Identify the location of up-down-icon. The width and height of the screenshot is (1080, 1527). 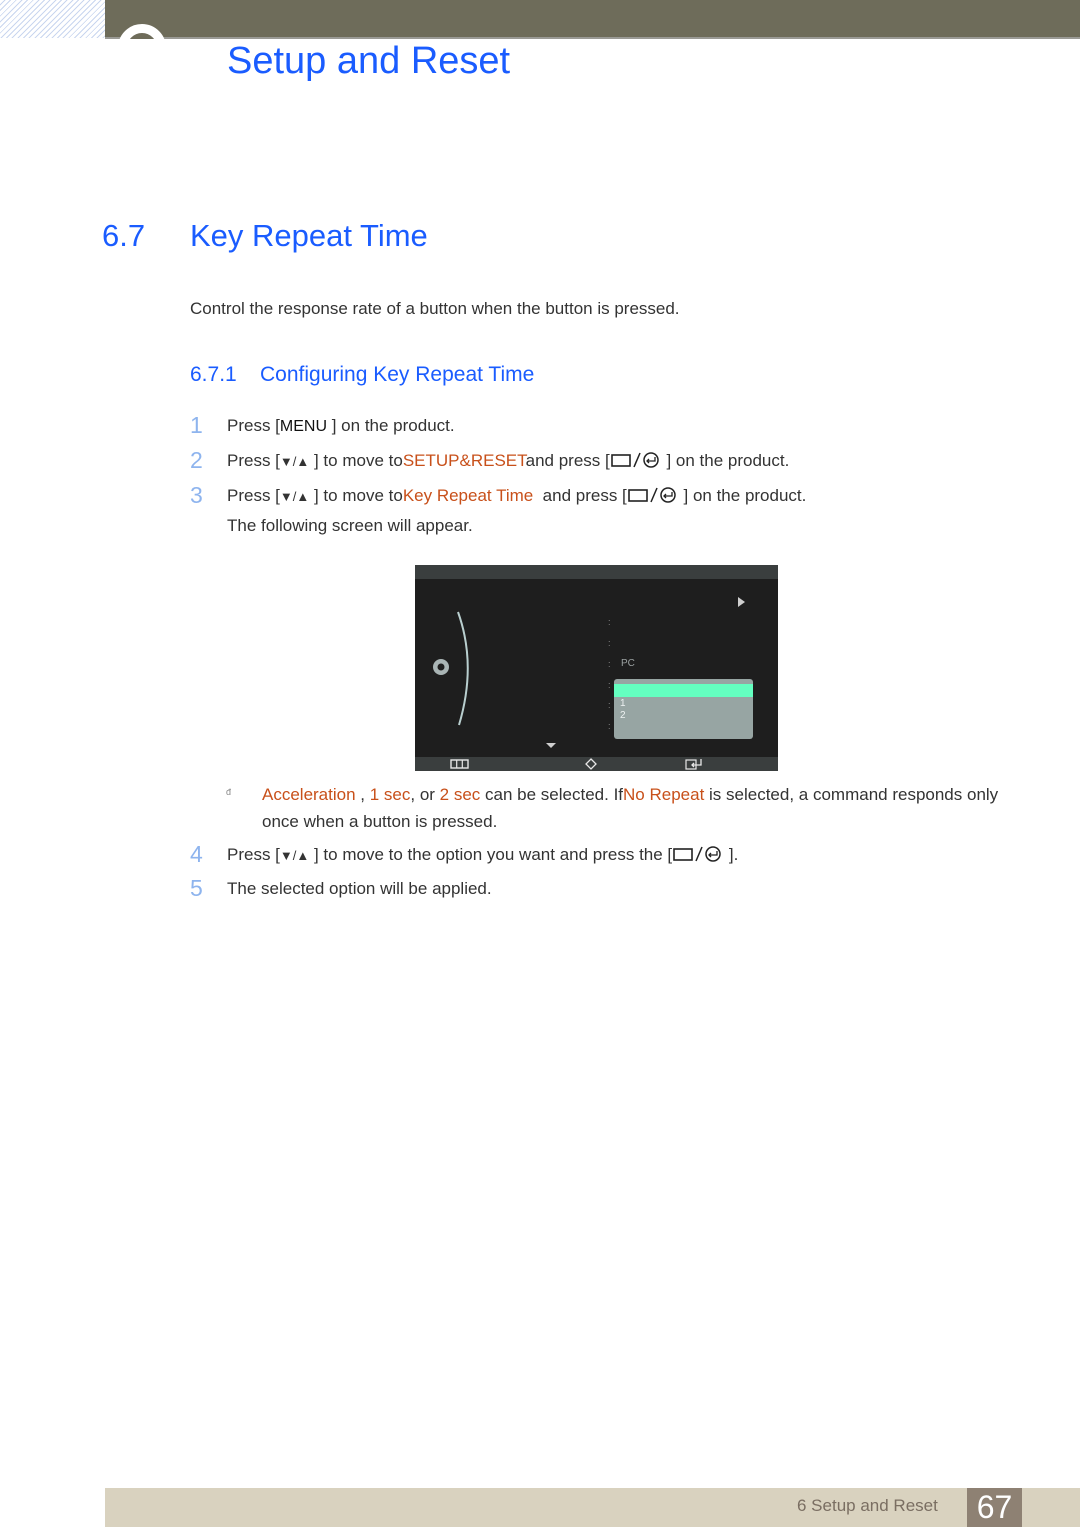
(591, 764).